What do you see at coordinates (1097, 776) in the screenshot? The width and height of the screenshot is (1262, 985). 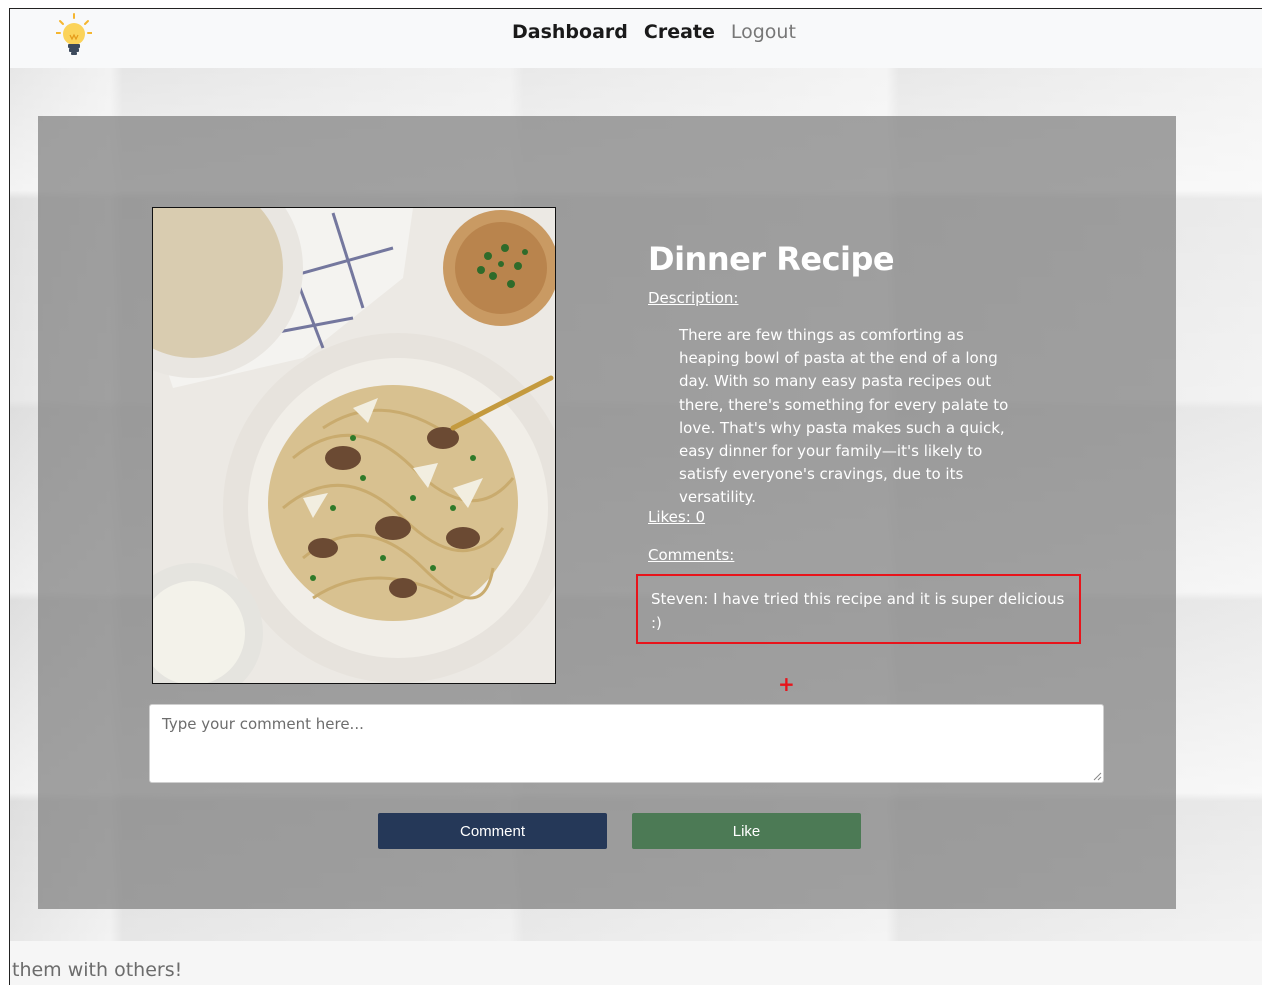 I see `resize-grip-icon` at bounding box center [1097, 776].